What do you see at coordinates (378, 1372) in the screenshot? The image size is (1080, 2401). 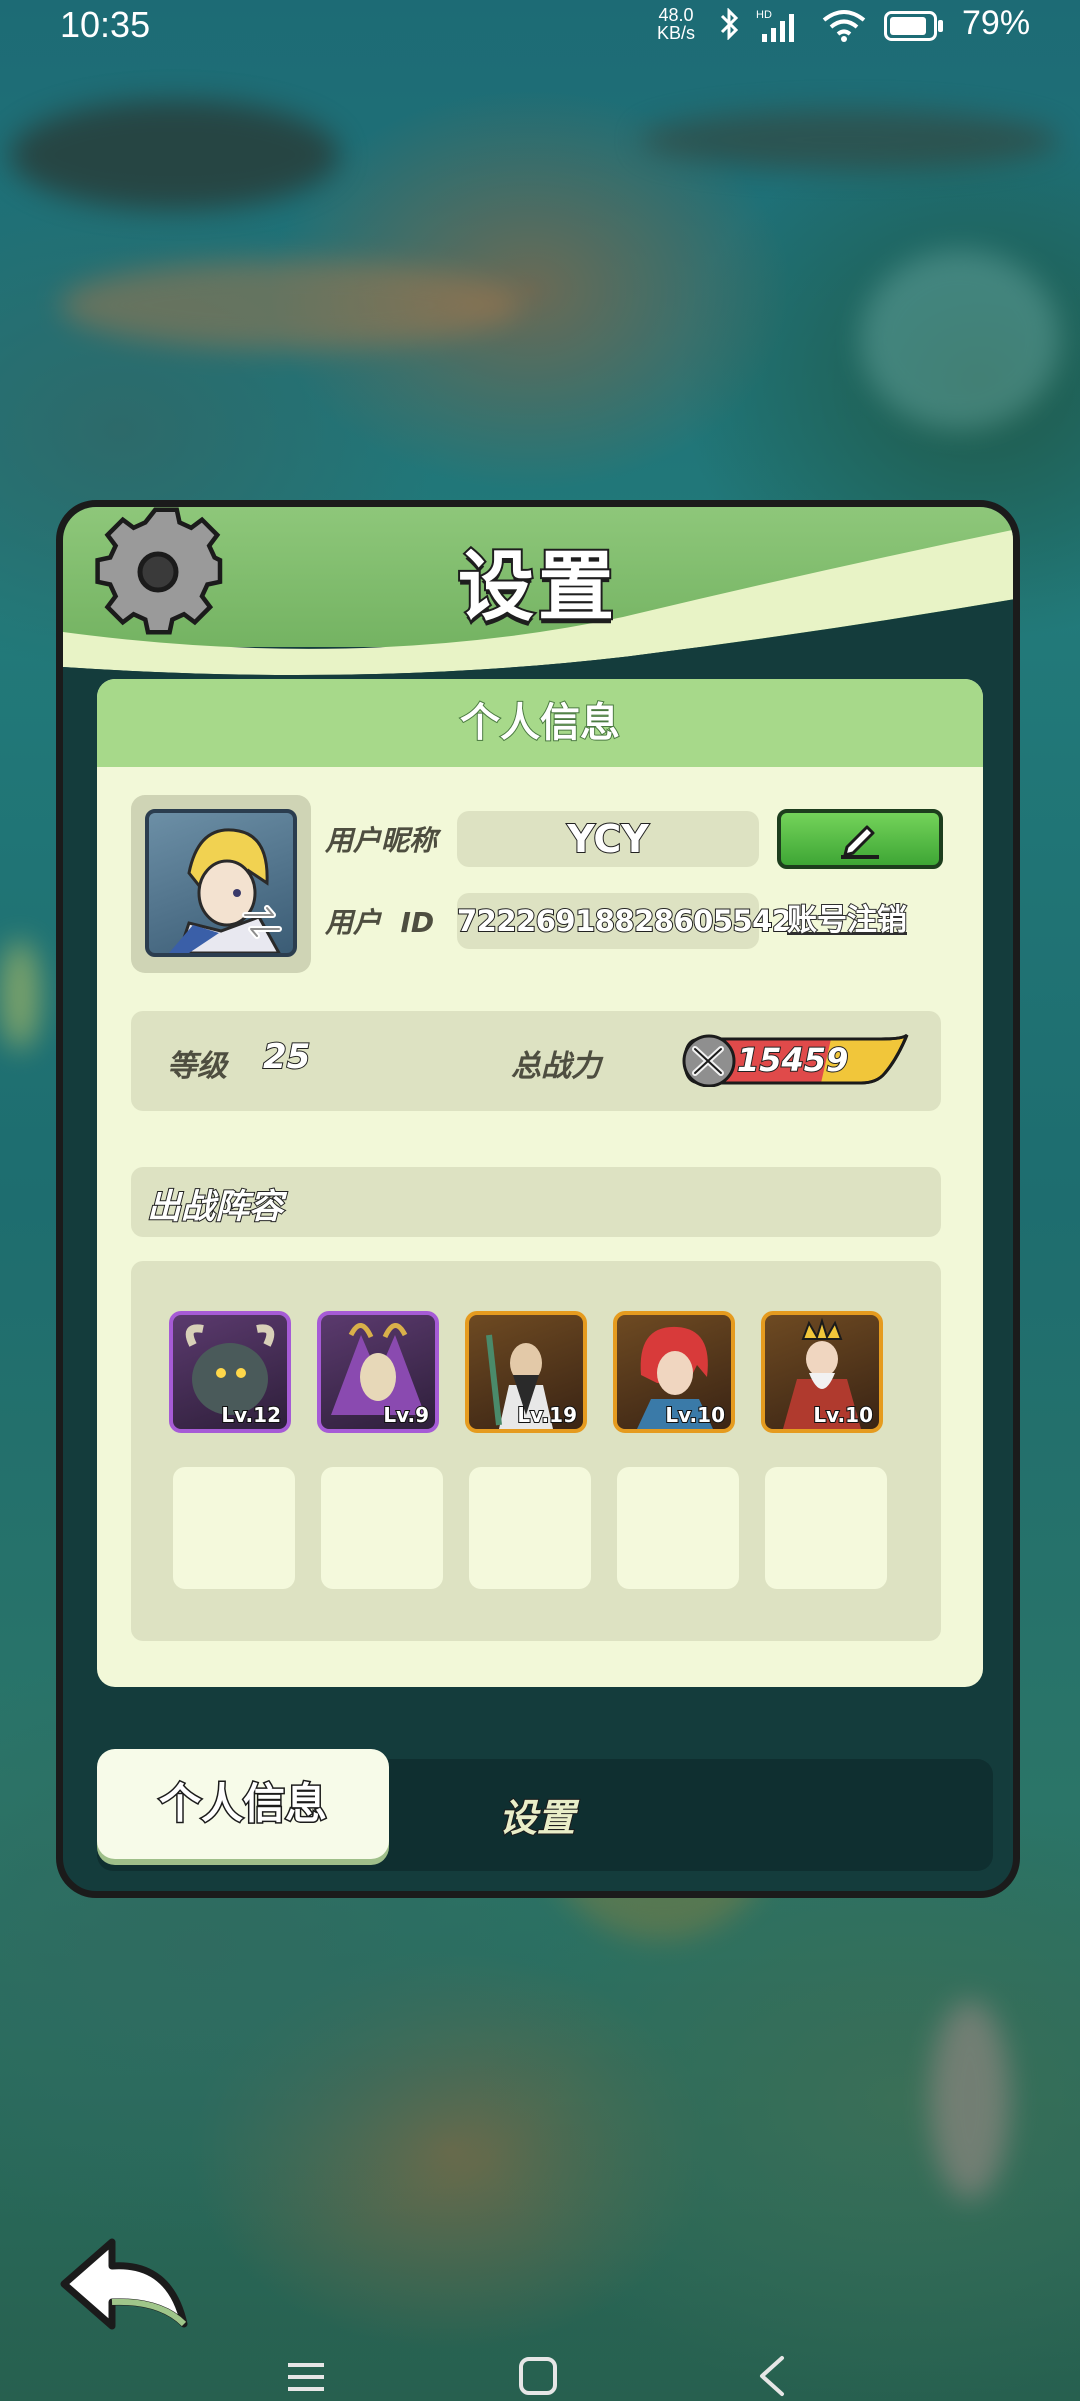 I see `hero-card-2: Lv.9` at bounding box center [378, 1372].